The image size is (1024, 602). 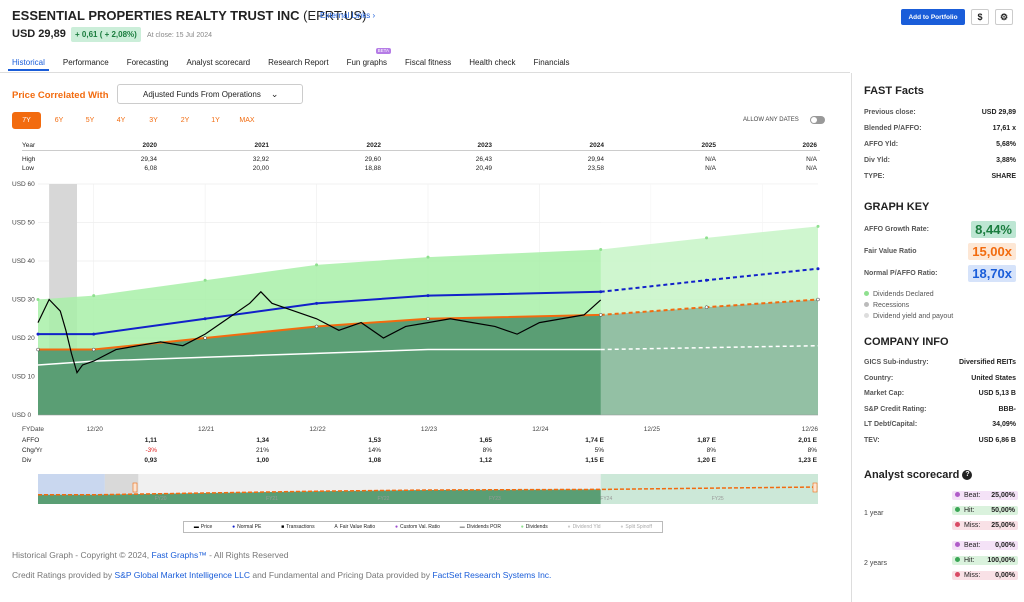 I want to click on fact-value: SHARE, so click(x=1003, y=176).